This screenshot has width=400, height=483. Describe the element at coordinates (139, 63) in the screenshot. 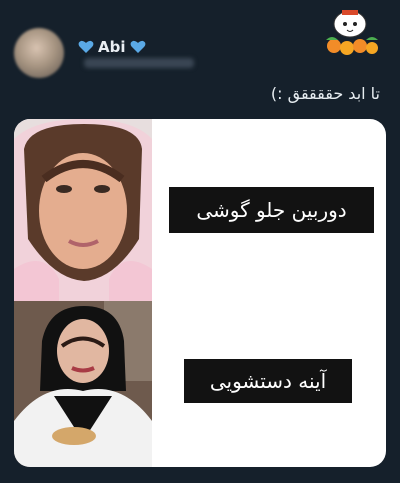

I see `blurred-handle` at that location.